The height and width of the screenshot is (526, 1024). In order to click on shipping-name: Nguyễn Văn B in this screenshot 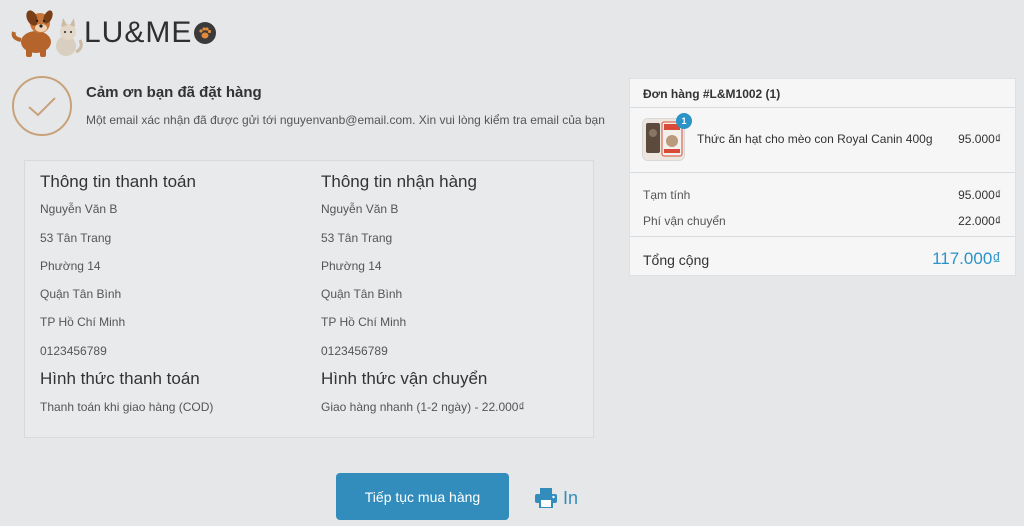, I will do `click(360, 209)`.